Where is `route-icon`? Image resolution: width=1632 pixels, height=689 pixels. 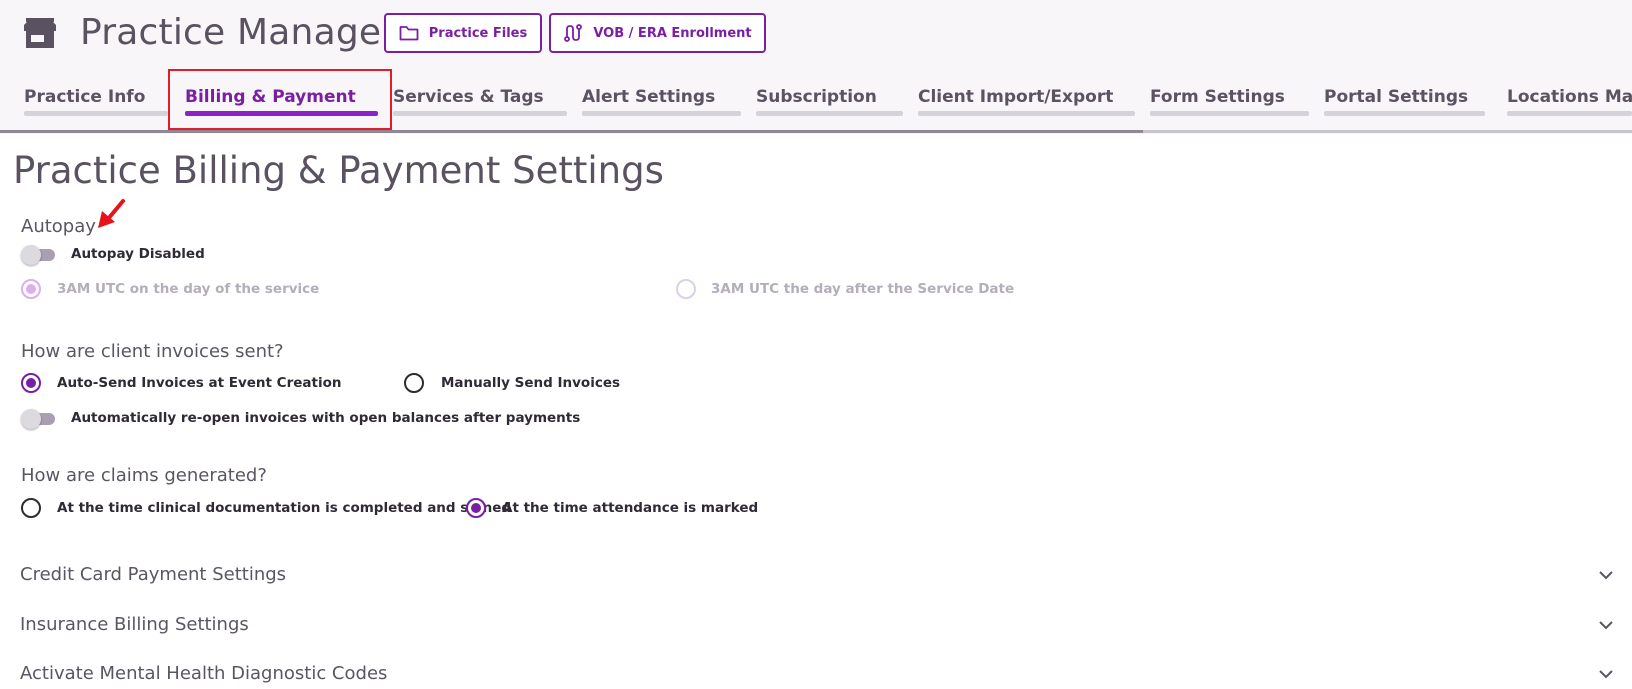
route-icon is located at coordinates (573, 33).